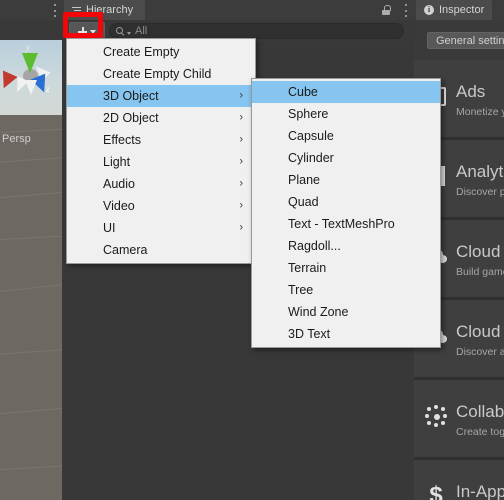 Image resolution: width=504 pixels, height=500 pixels. I want to click on menu-item-text-textmeshpro: Text - TextMeshPro, so click(346, 224).